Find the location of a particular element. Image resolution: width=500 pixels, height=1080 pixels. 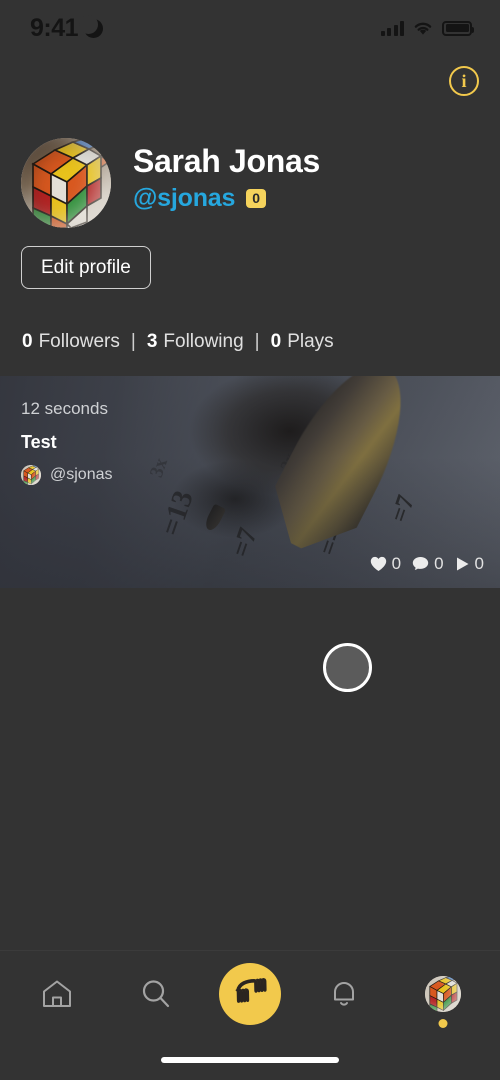

create-button is located at coordinates (249, 993).